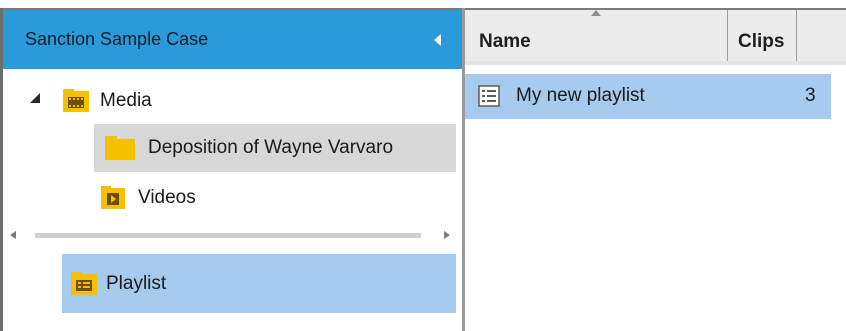 The image size is (846, 331). I want to click on grid-header: Name Clips, so click(655, 35).